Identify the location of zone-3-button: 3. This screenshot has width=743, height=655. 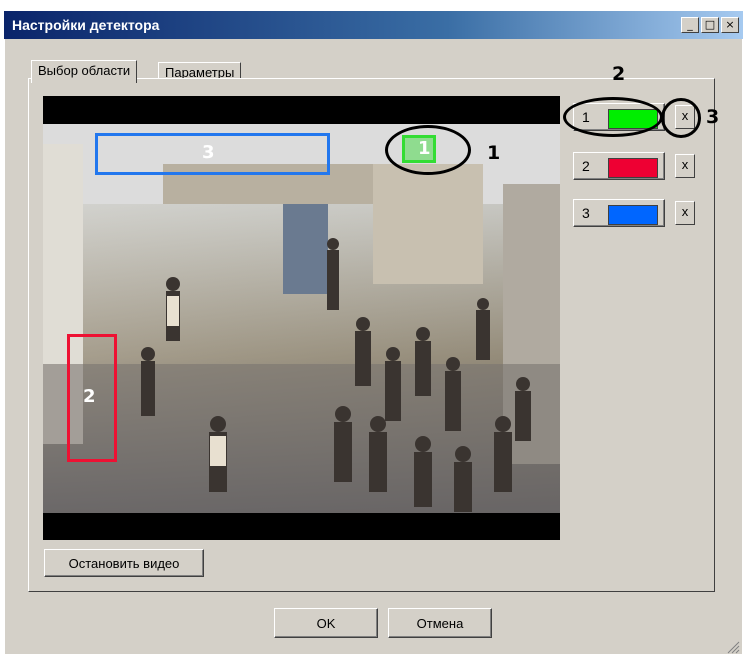
(619, 213).